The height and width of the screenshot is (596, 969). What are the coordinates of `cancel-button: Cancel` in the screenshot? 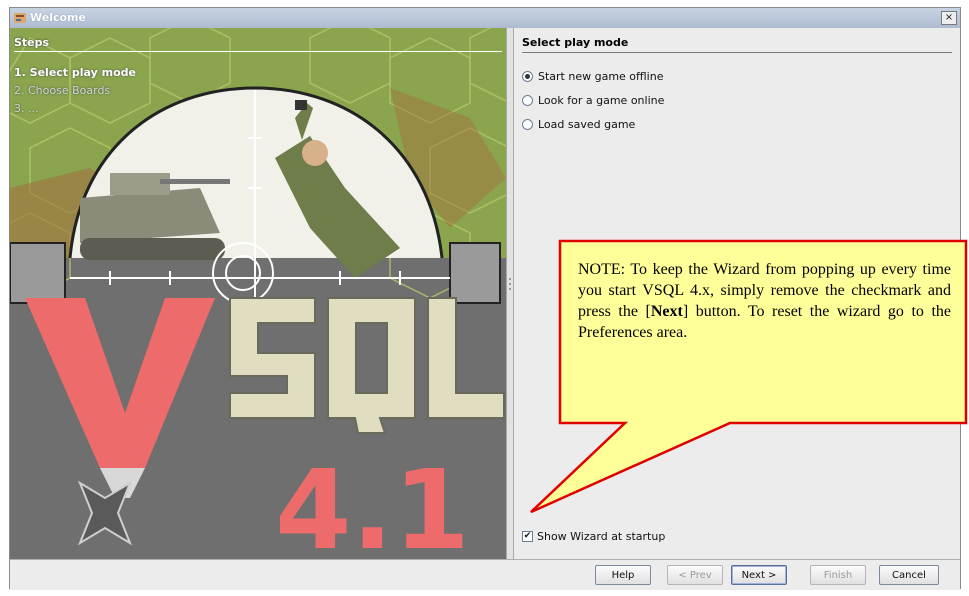 It's located at (909, 575).